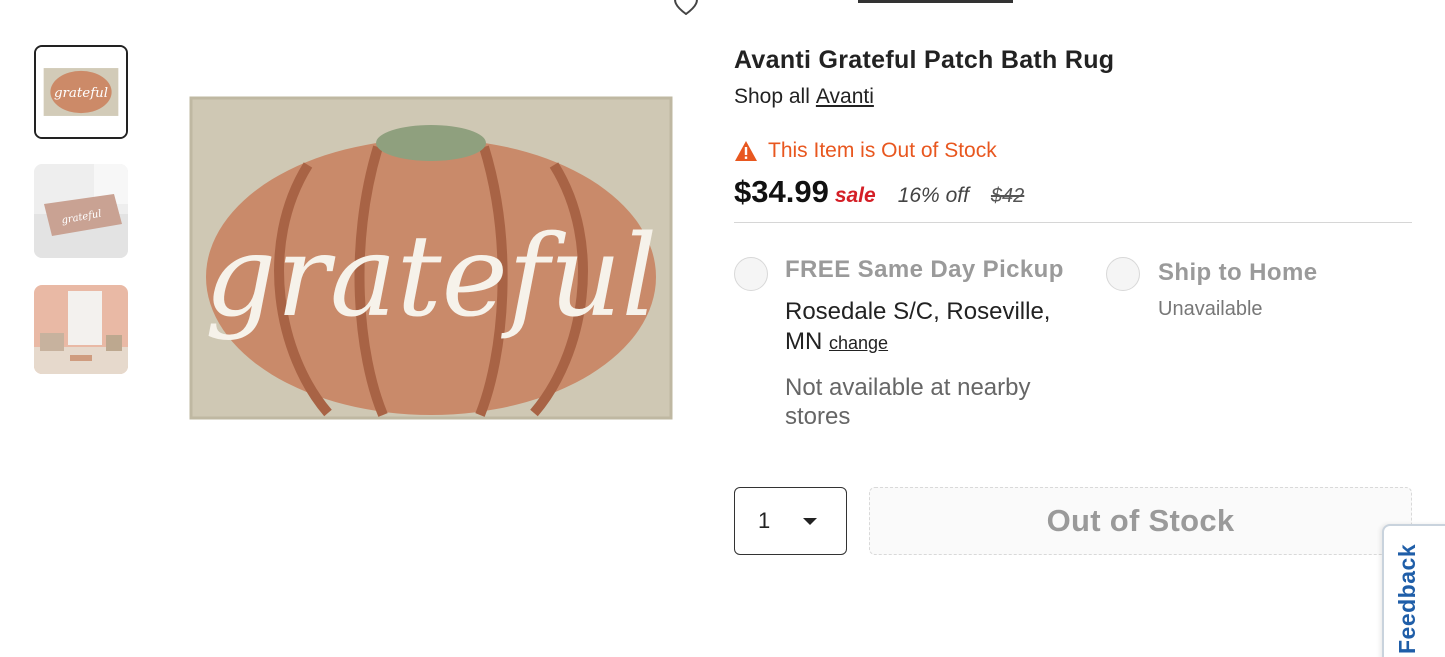  I want to click on thumbnail-1: grateful, so click(81, 92).